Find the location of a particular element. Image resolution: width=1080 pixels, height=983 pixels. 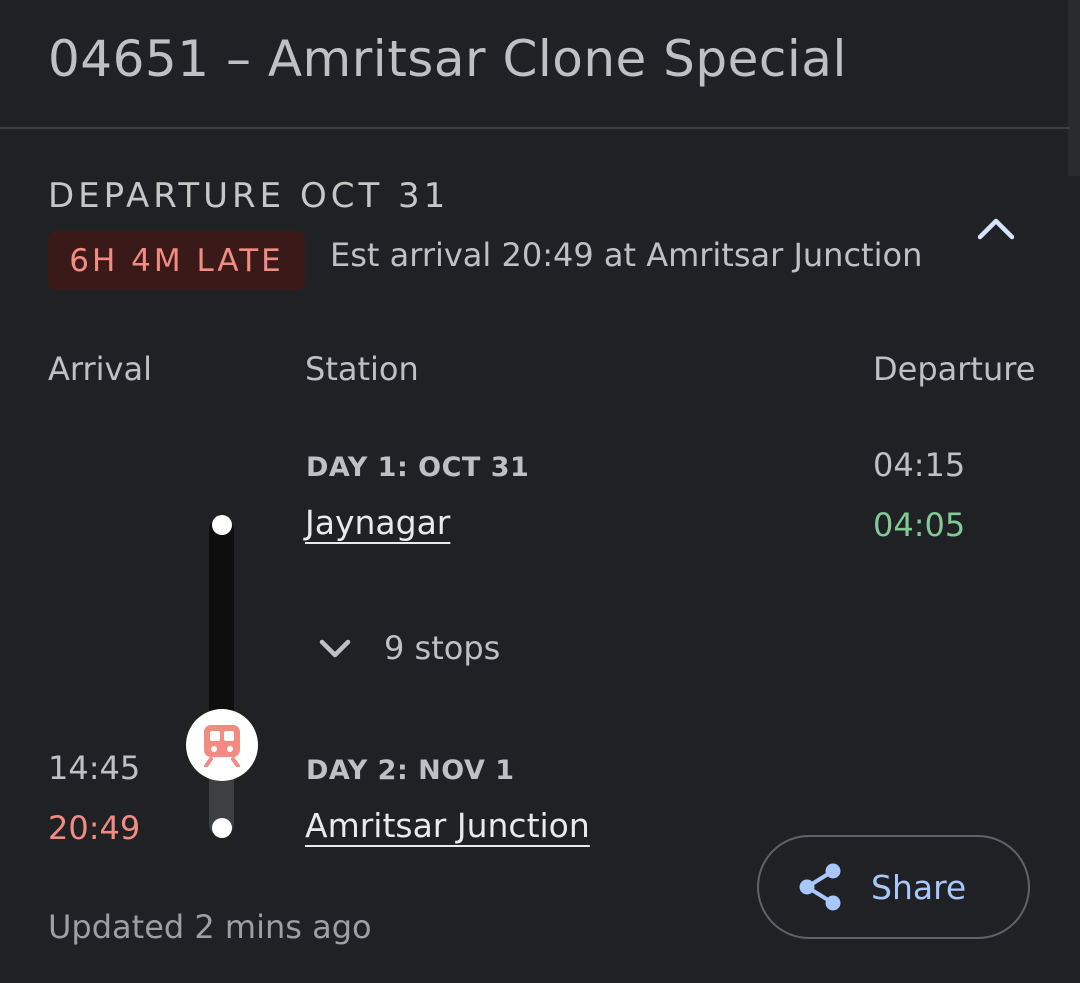

stop-day-label: DAY 1: OCT 31 is located at coordinates (418, 467).